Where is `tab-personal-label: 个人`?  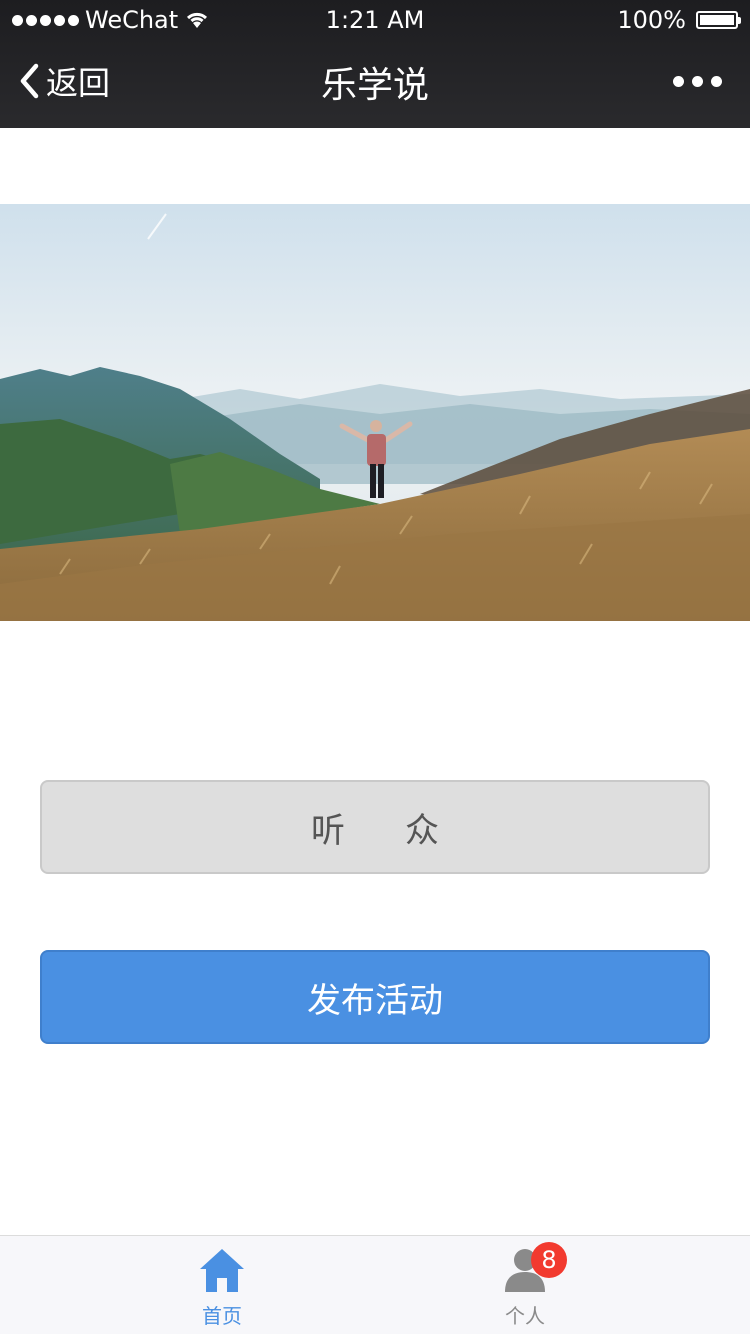 tab-personal-label: 个人 is located at coordinates (525, 1316).